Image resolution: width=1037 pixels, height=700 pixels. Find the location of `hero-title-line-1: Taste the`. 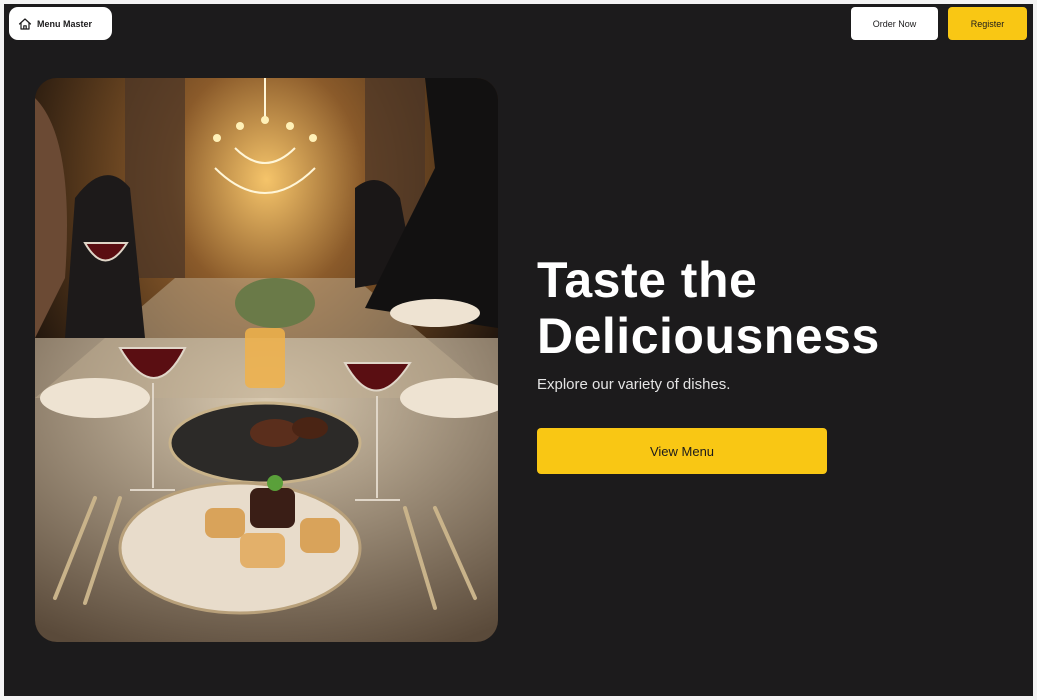

hero-title-line-1: Taste the is located at coordinates (647, 280).